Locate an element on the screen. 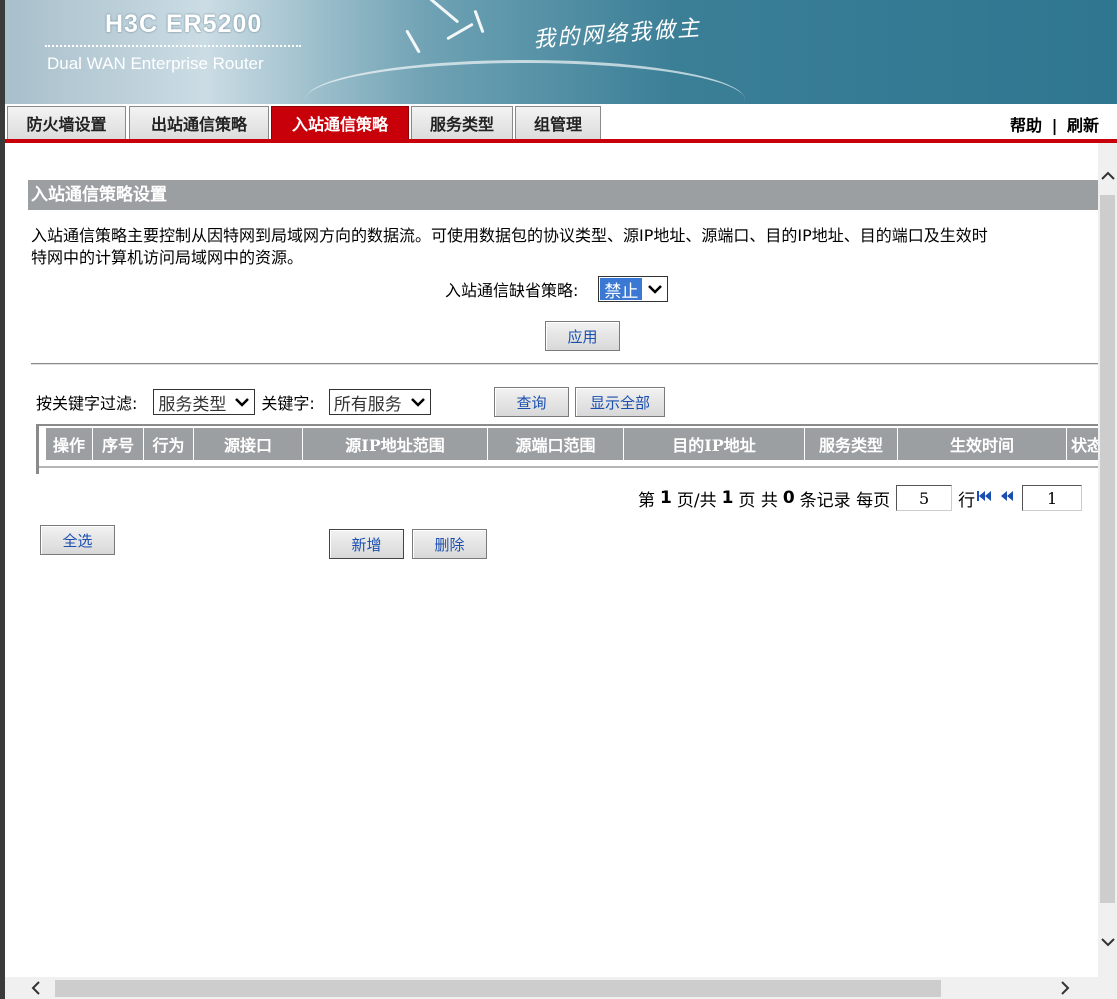 The width and height of the screenshot is (1117, 999). add-button: 新增 is located at coordinates (366, 544).